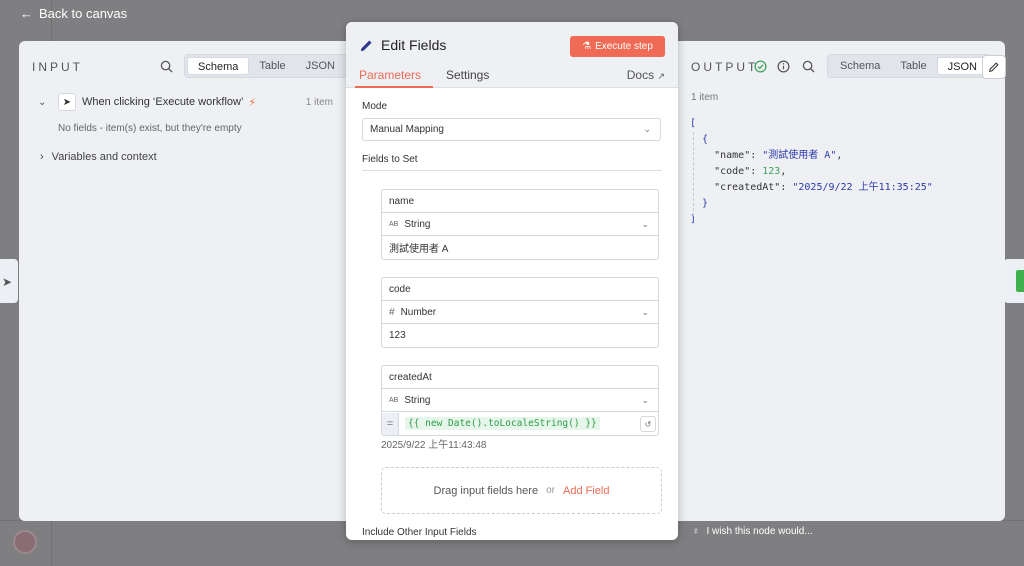  What do you see at coordinates (319, 102) in the screenshot?
I see `trigger-item-count: 1 item` at bounding box center [319, 102].